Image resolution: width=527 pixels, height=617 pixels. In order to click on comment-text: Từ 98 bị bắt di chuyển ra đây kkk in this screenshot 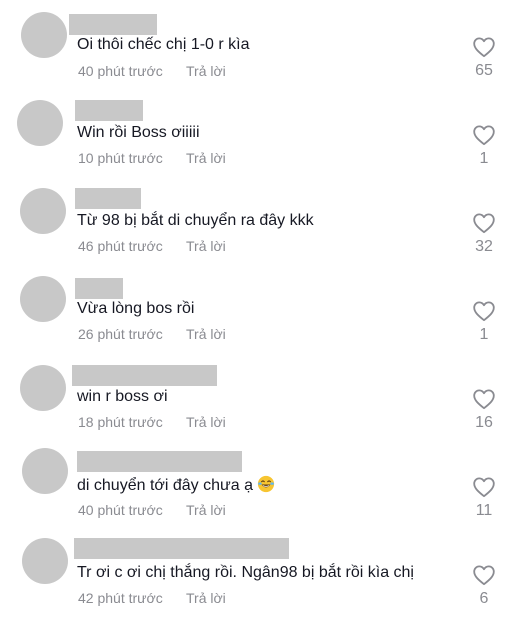, I will do `click(195, 220)`.